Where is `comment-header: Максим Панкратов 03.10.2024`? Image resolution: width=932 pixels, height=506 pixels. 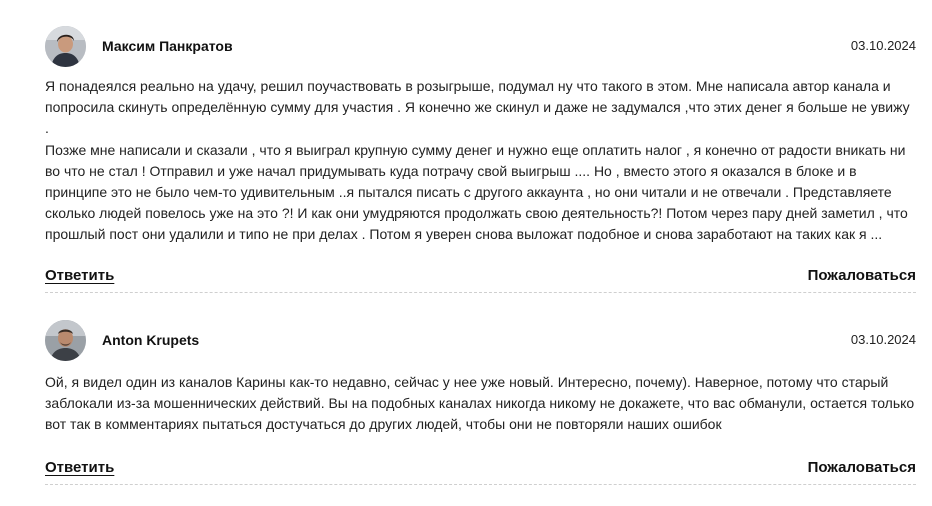
comment-header: Максим Панкратов 03.10.2024 is located at coordinates (480, 46).